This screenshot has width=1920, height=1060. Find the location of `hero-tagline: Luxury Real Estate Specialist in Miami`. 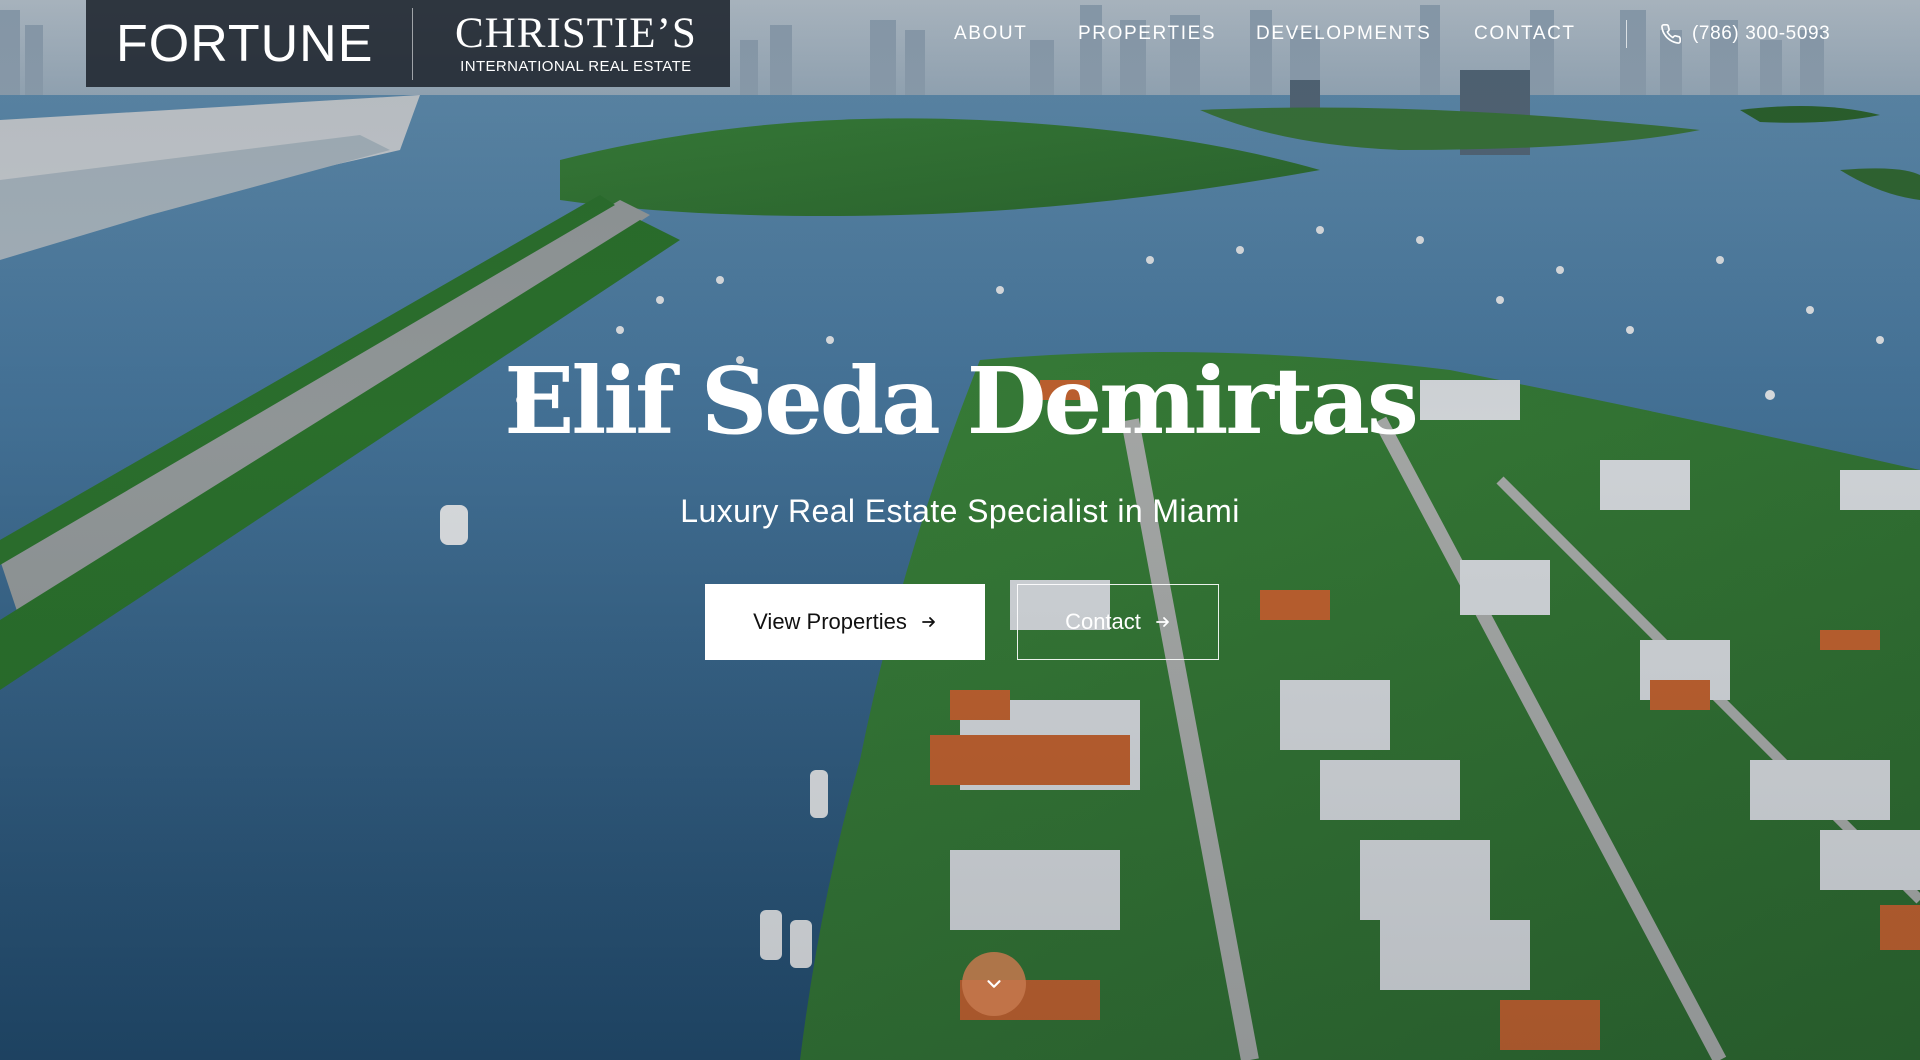

hero-tagline: Luxury Real Estate Specialist in Miami is located at coordinates (960, 511).